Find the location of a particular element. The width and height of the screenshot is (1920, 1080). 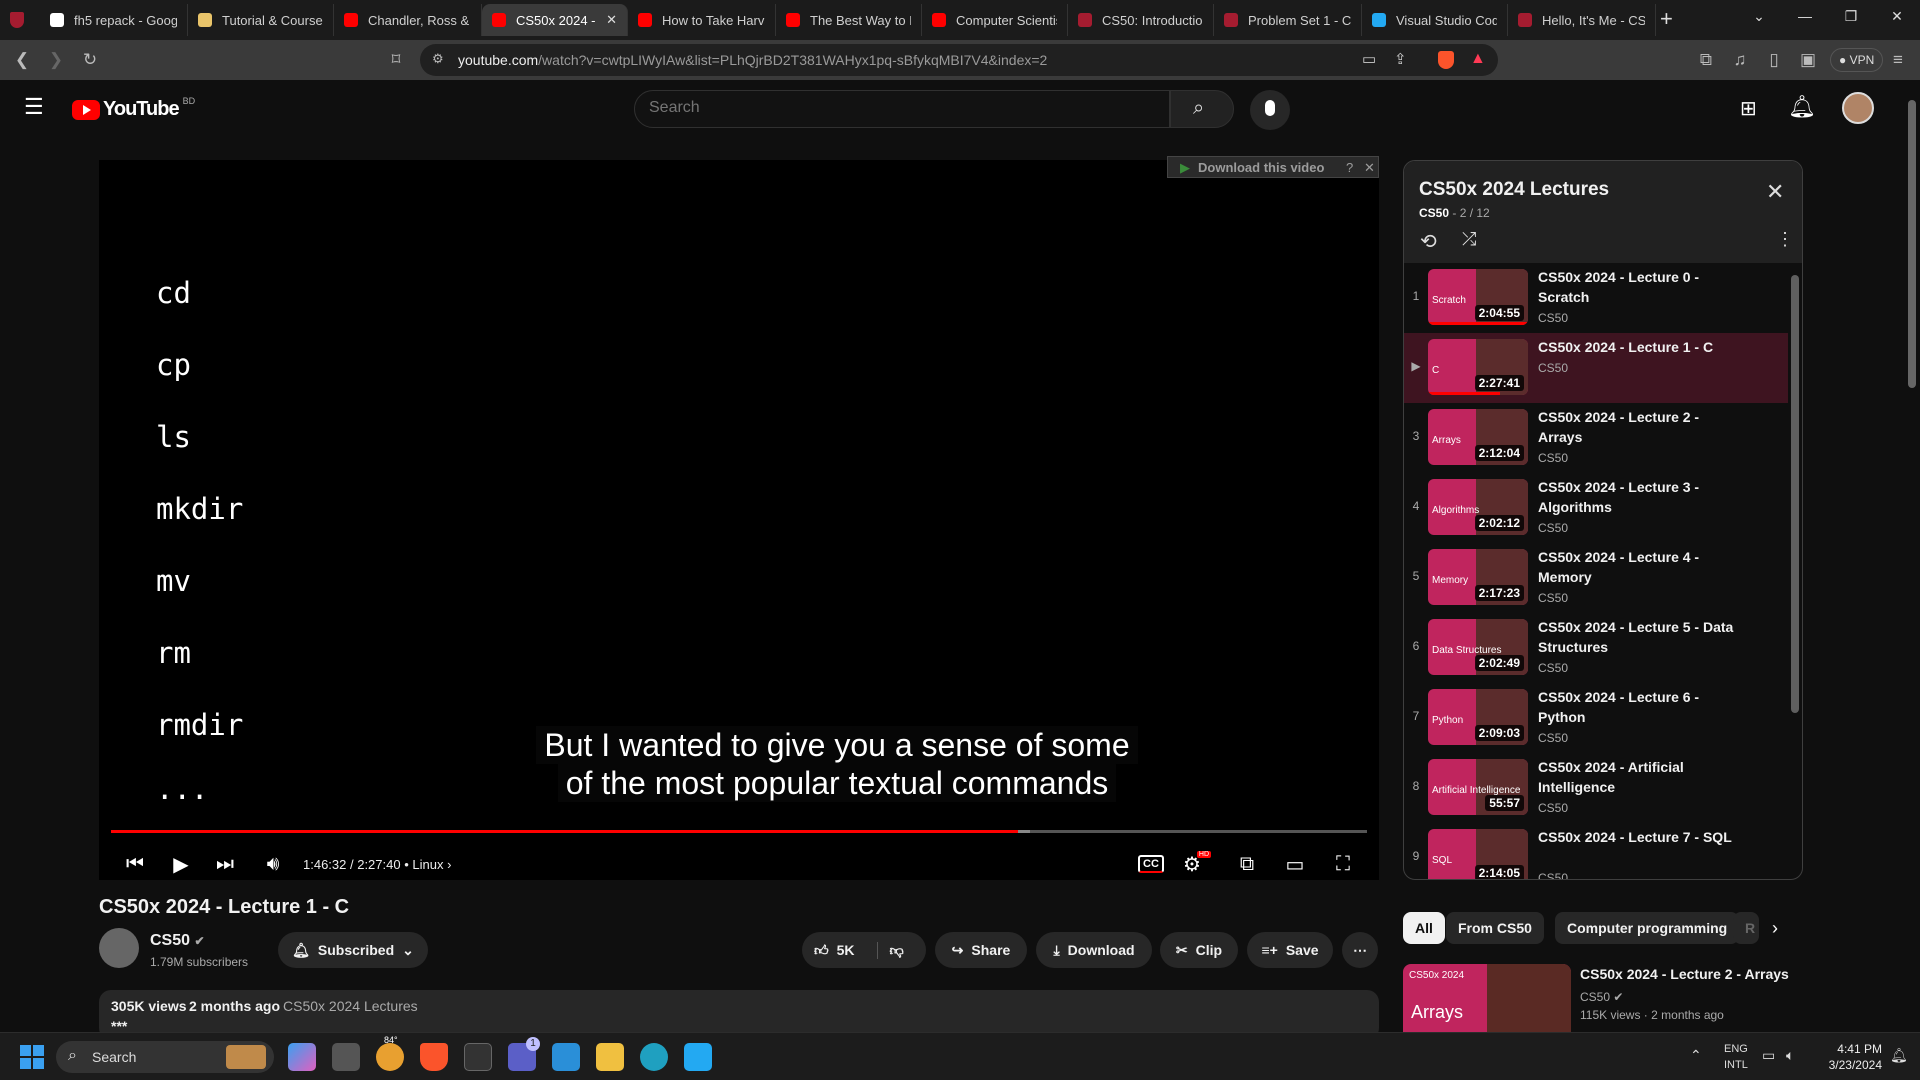

playlist-item-thumbnail: SQL 2:14:05 is located at coordinates (1478, 854).